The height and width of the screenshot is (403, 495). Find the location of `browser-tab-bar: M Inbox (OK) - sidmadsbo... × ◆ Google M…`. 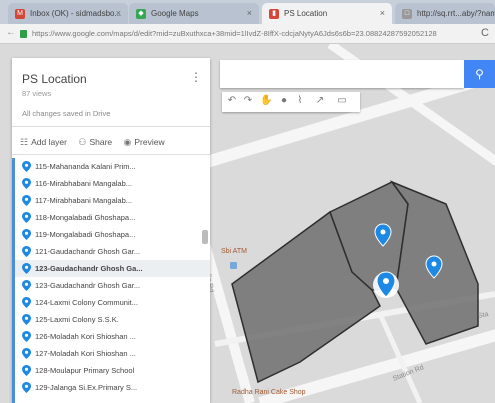

browser-tab-bar: M Inbox (OK) - sidmadsbo... × ◆ Google M… is located at coordinates (247, 12).